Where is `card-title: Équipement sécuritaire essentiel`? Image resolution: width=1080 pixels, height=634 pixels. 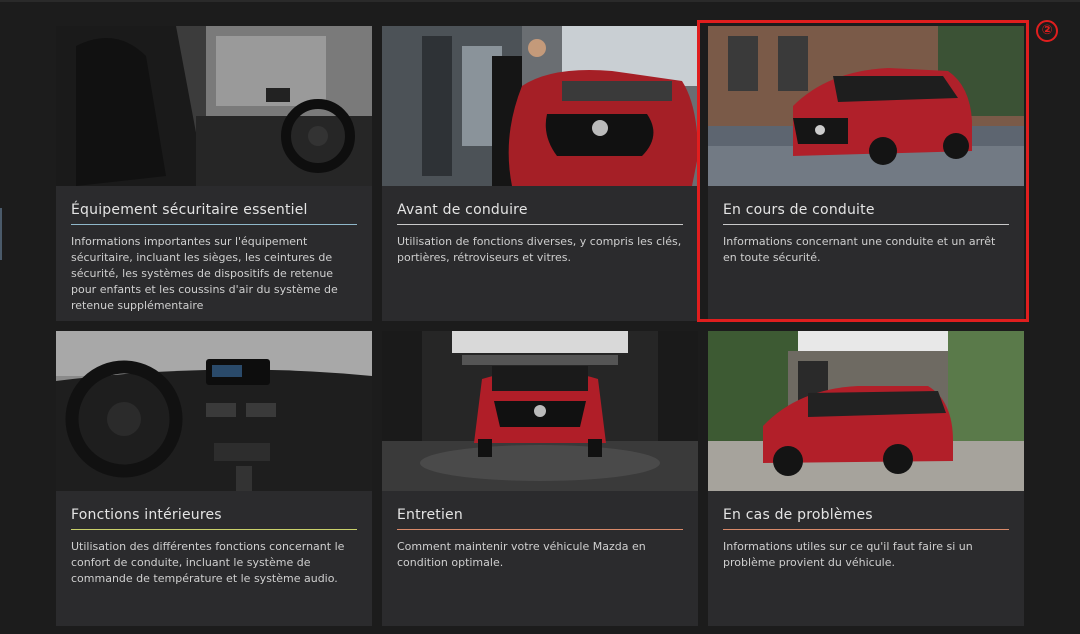
card-title: Équipement sécuritaire essentiel is located at coordinates (214, 213).